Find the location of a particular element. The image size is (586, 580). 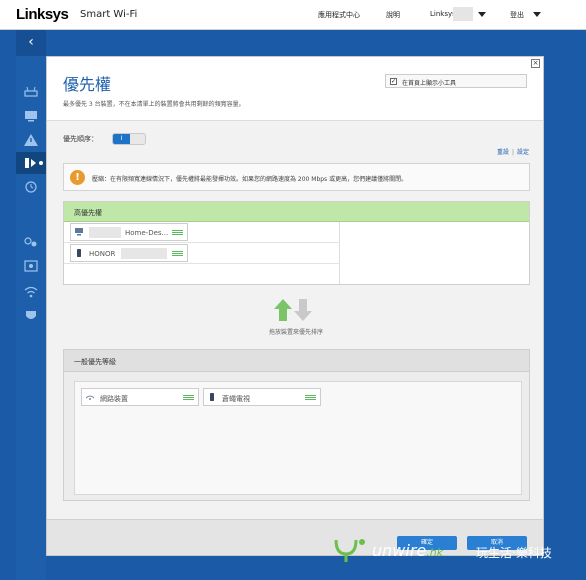

action-links: 重設 | 設定 is located at coordinates (513, 151).